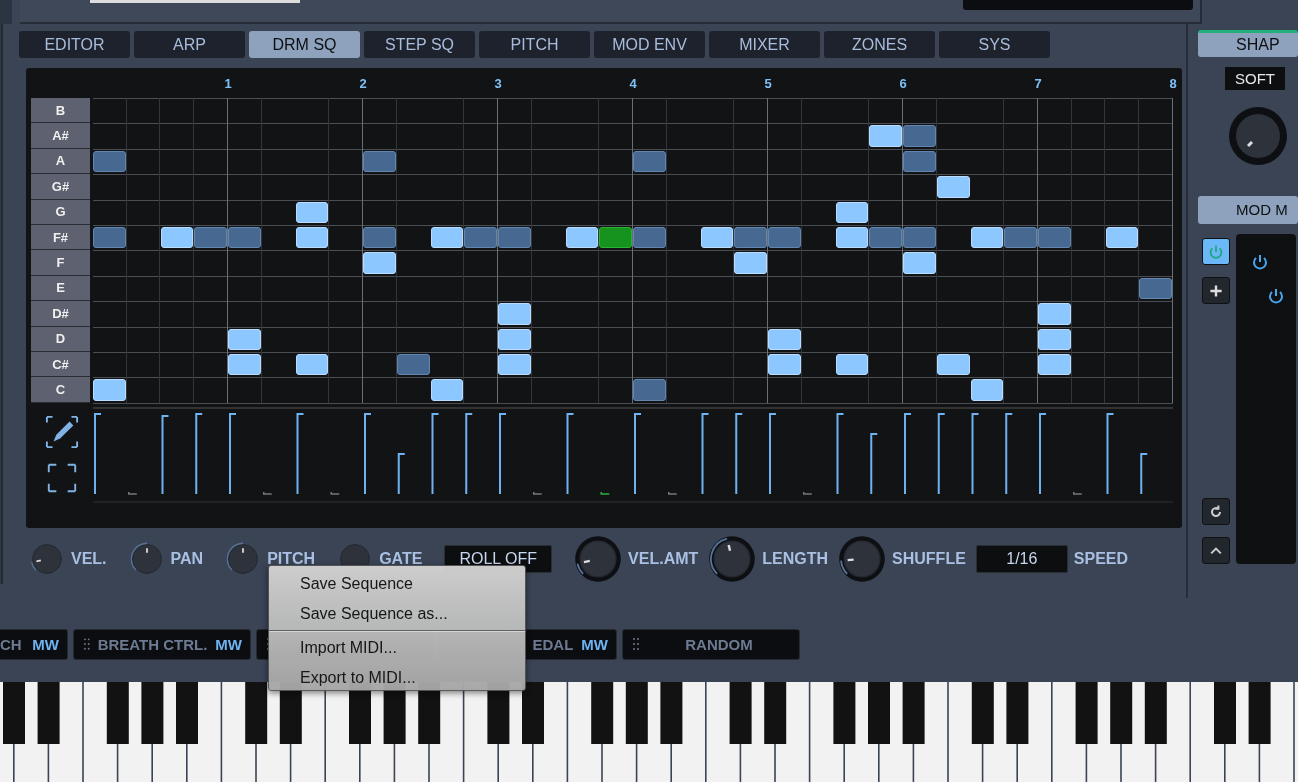  Describe the element at coordinates (189, 44) in the screenshot. I see `tab: ARP` at that location.